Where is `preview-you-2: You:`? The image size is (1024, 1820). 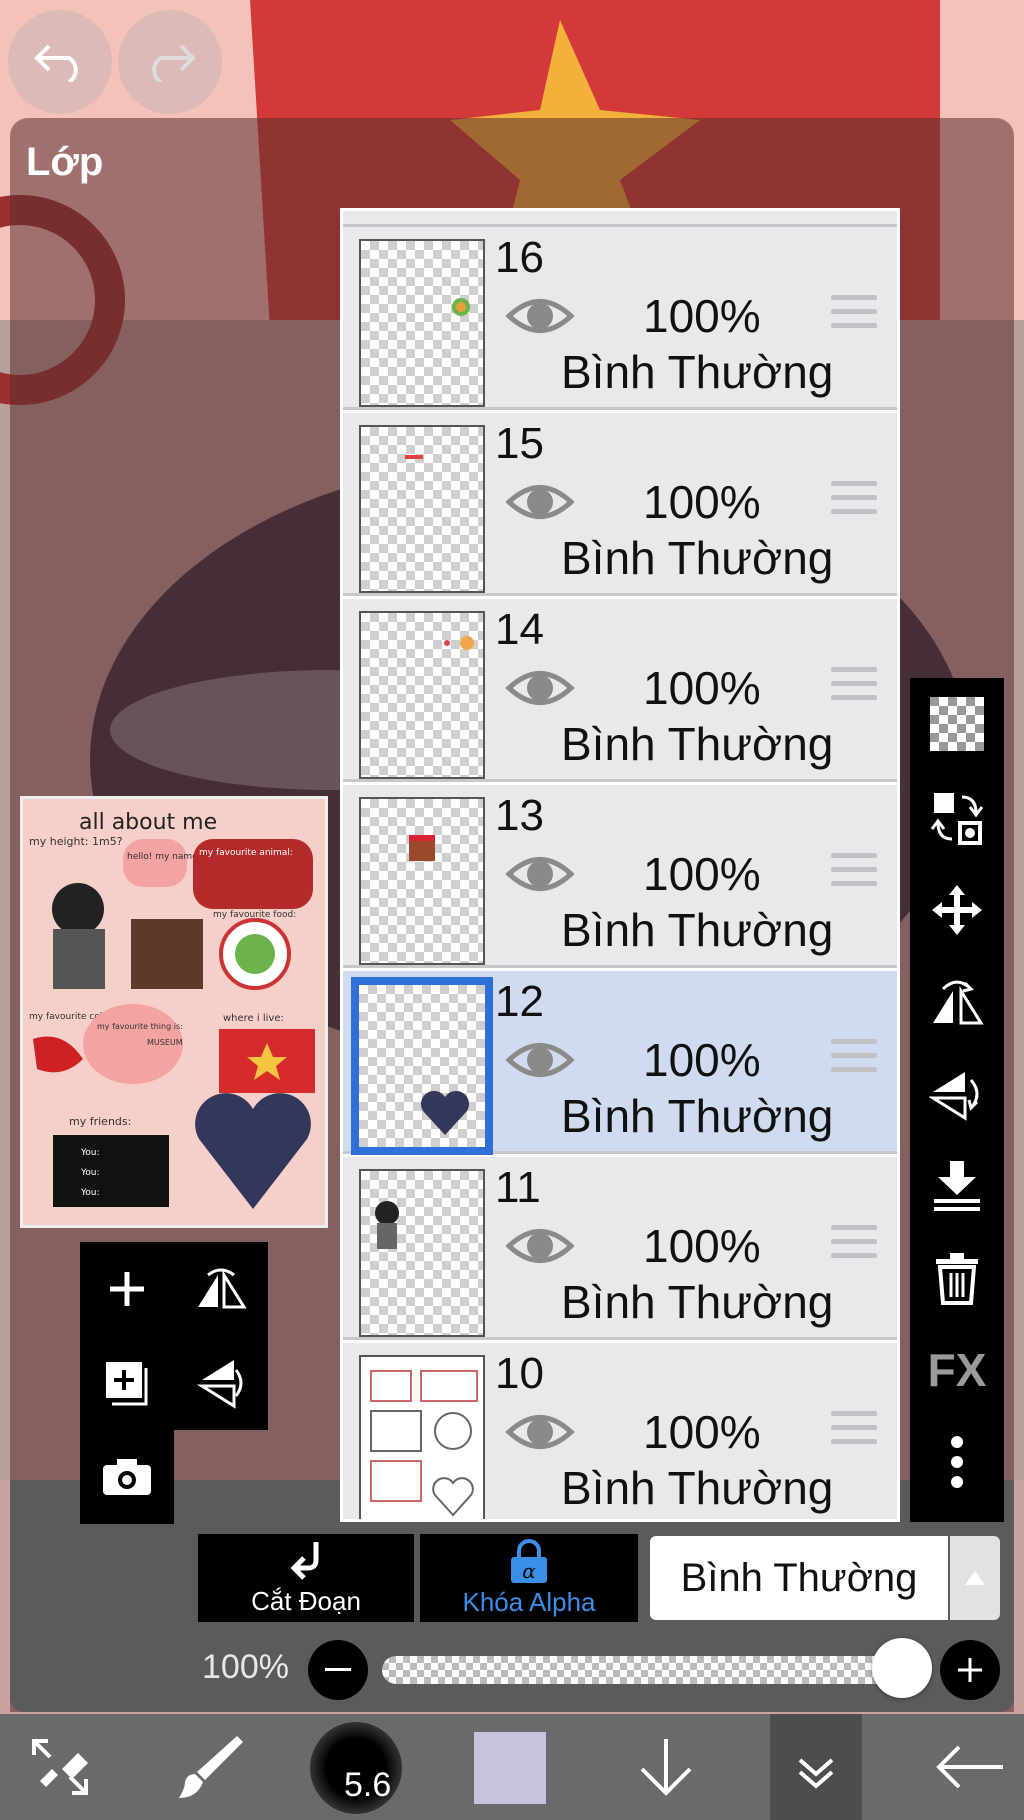 preview-you-2: You: is located at coordinates (90, 1173).